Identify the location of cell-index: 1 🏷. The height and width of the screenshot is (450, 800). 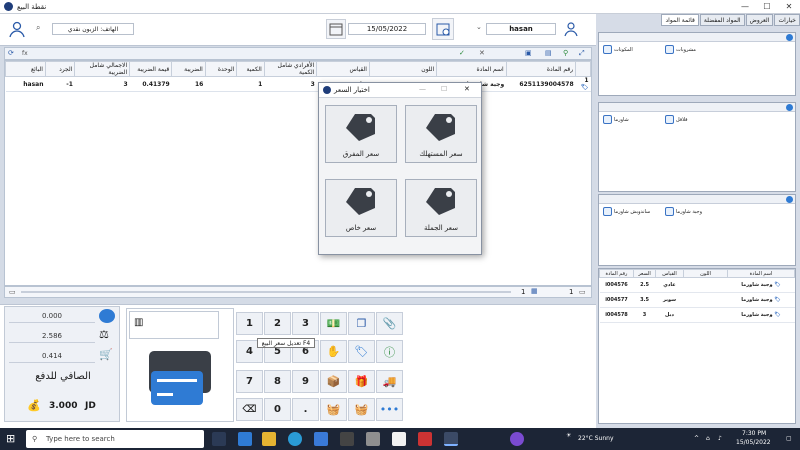
(583, 84).